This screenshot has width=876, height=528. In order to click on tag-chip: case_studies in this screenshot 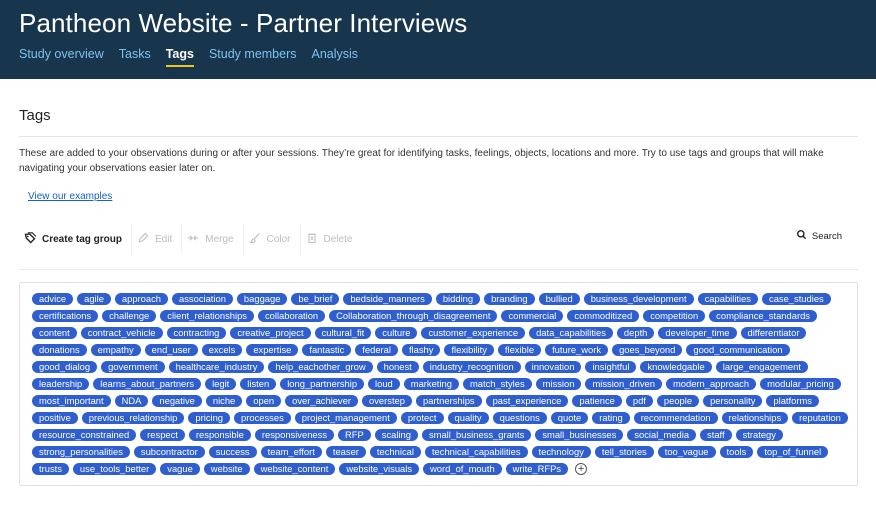, I will do `click(796, 299)`.